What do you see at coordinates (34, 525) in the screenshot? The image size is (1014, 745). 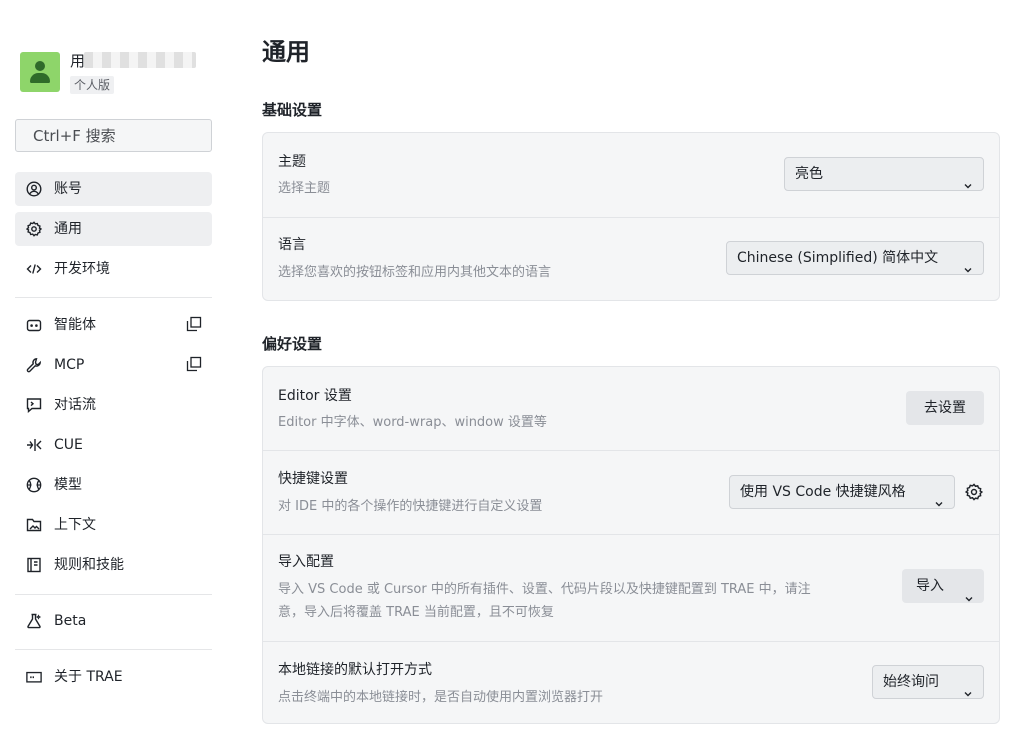 I see `folder-image-icon` at bounding box center [34, 525].